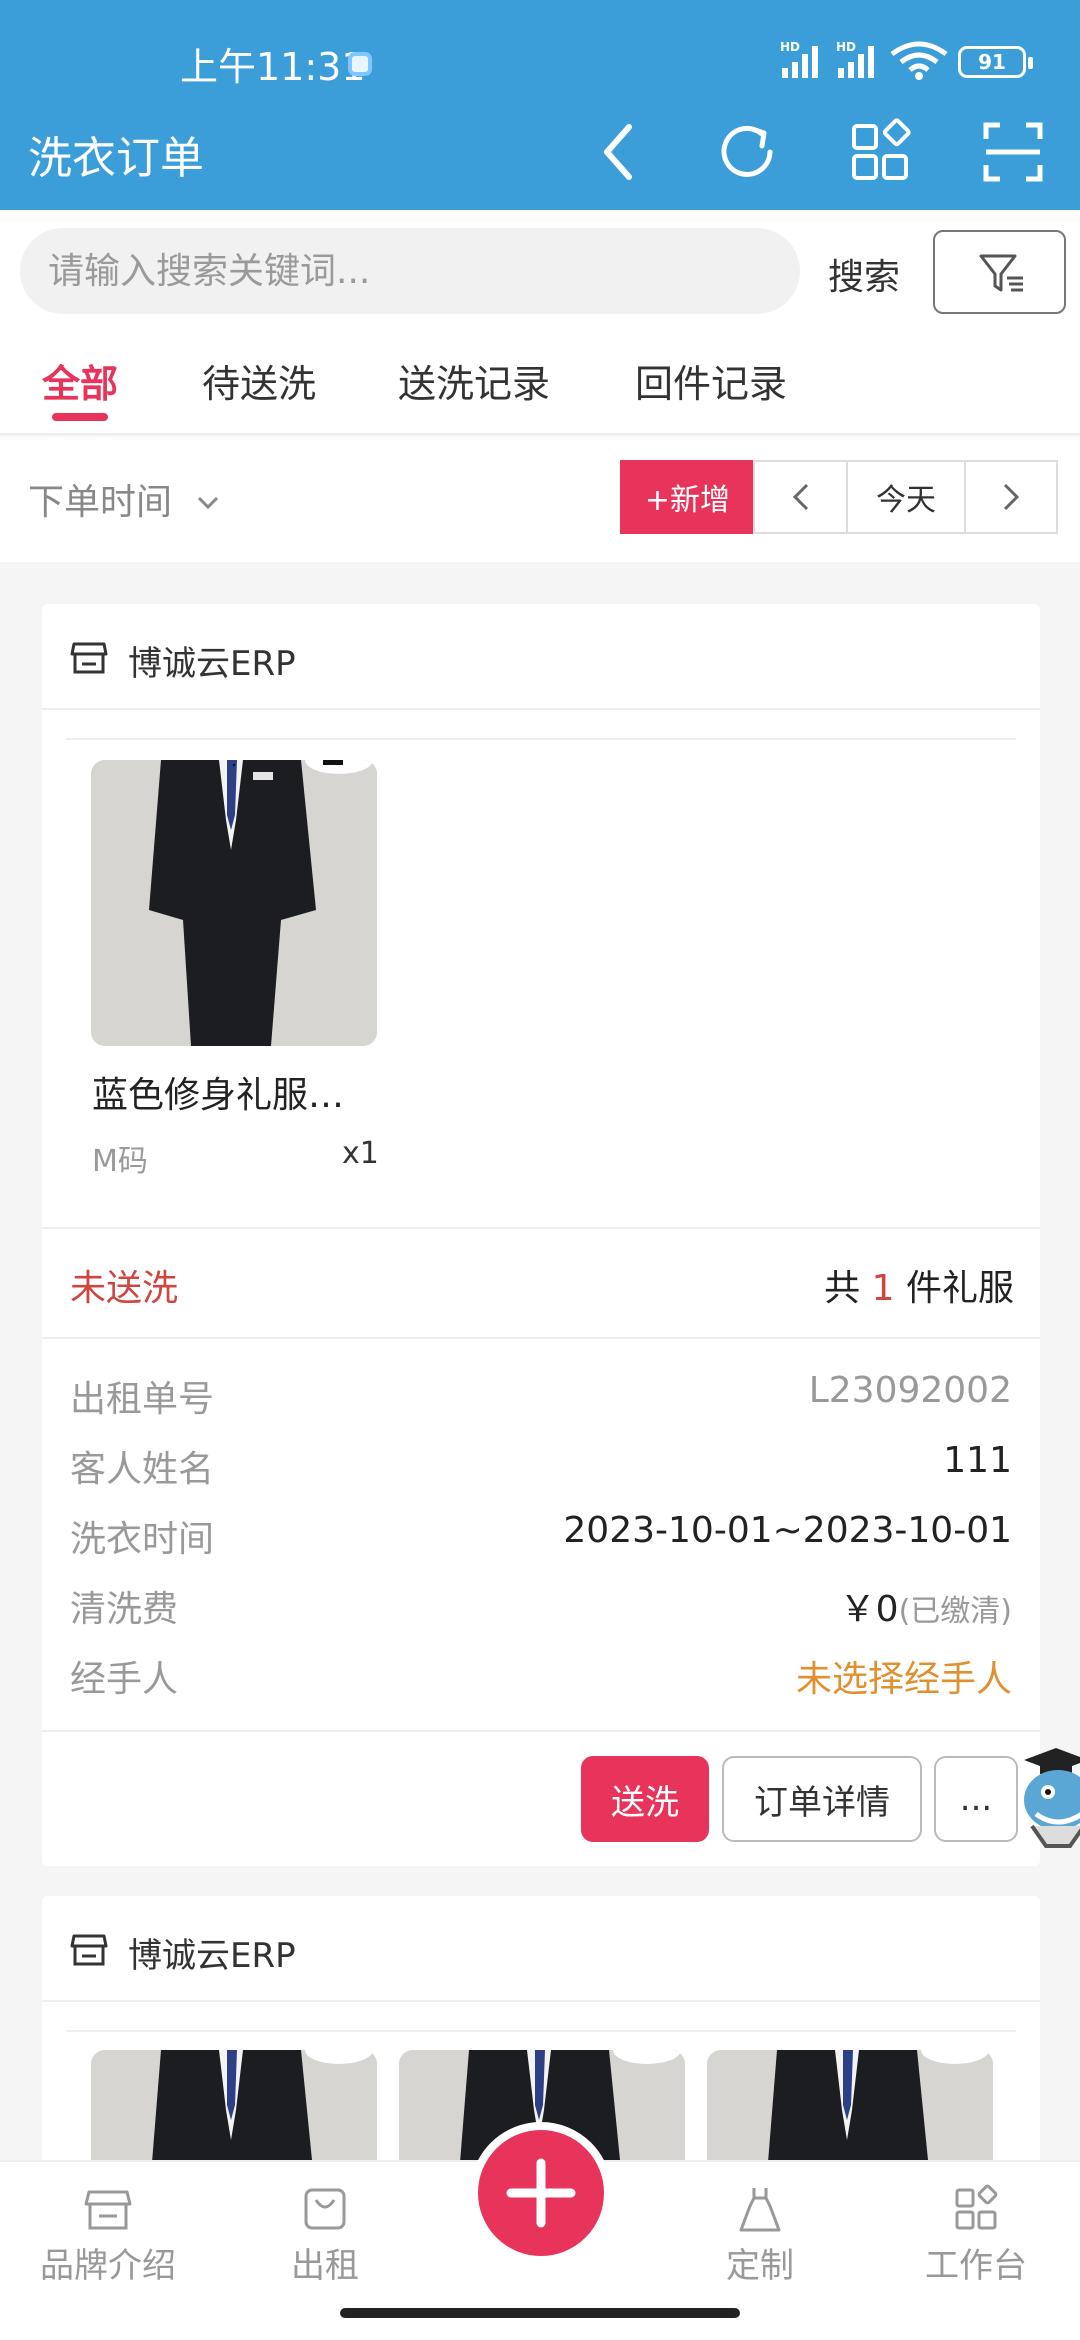 The height and width of the screenshot is (2340, 1080). What do you see at coordinates (325, 2209) in the screenshot?
I see `bag-icon` at bounding box center [325, 2209].